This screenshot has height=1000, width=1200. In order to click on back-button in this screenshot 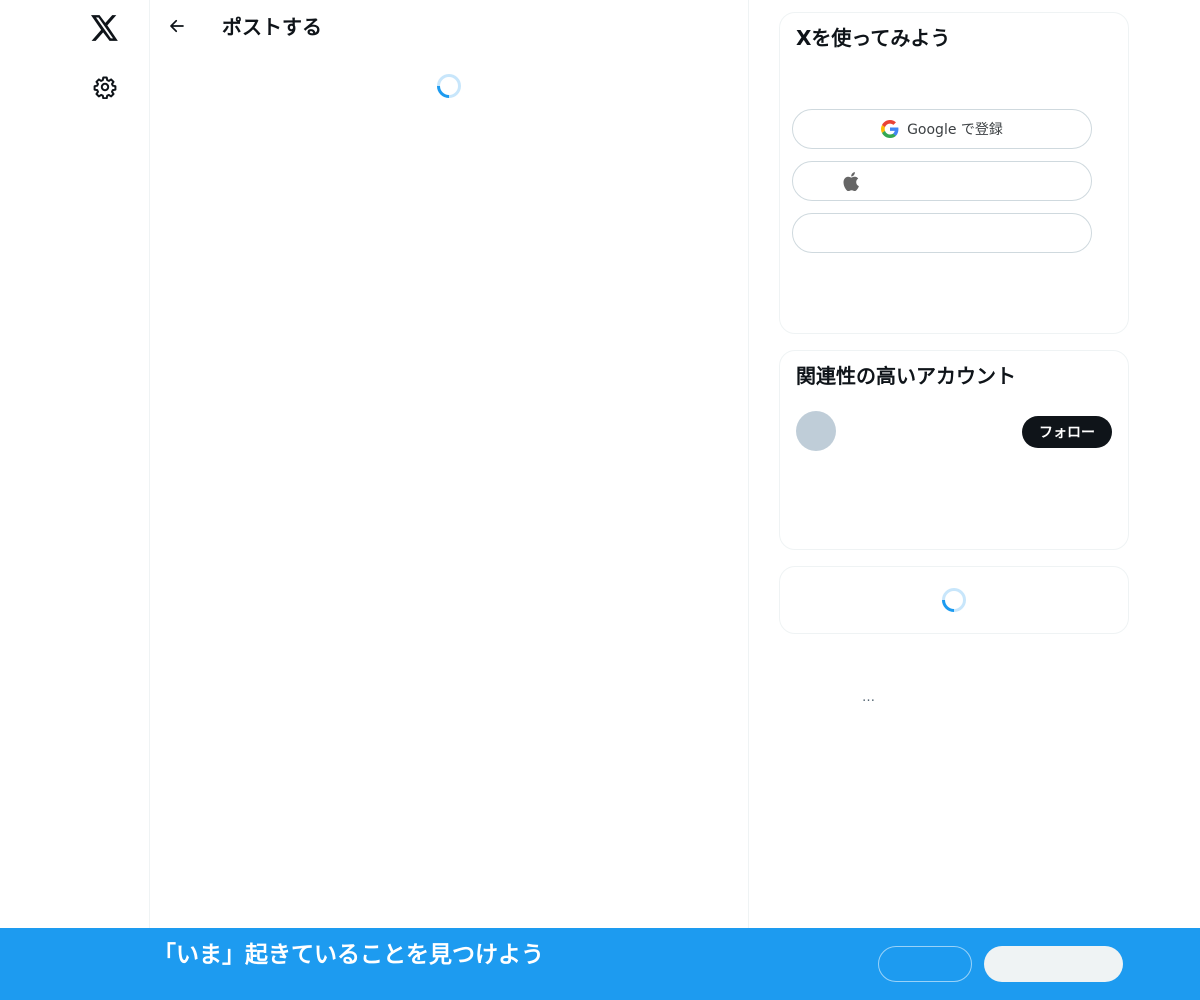, I will do `click(177, 26)`.